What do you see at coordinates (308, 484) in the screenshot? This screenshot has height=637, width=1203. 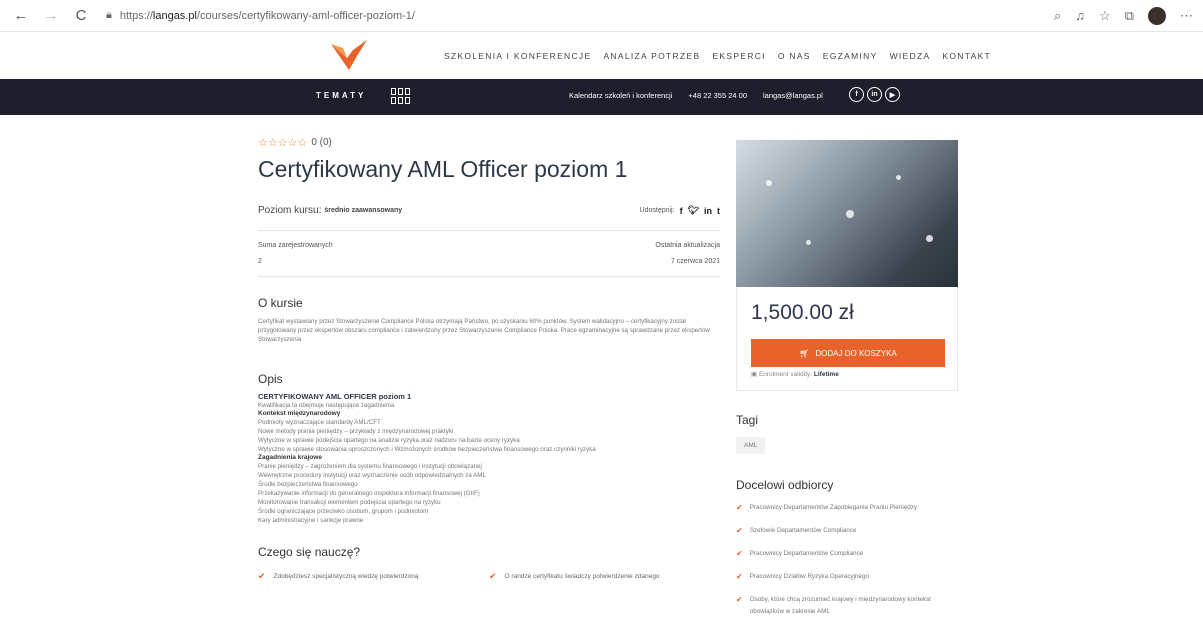 I see `description-item: Środki bezpieczeństwa finansowego` at bounding box center [308, 484].